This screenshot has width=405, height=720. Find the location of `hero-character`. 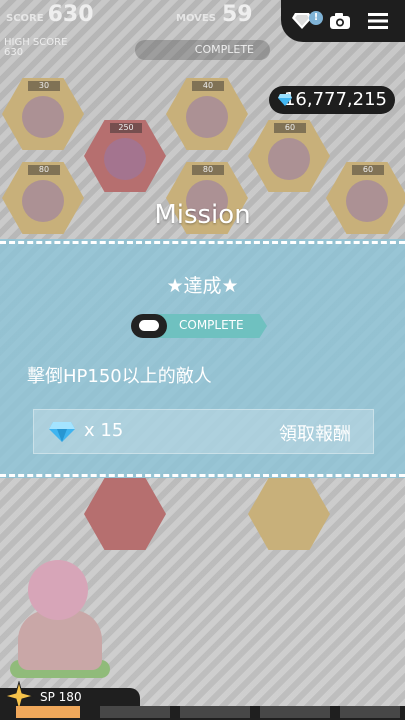

hero-character is located at coordinates (65, 615).